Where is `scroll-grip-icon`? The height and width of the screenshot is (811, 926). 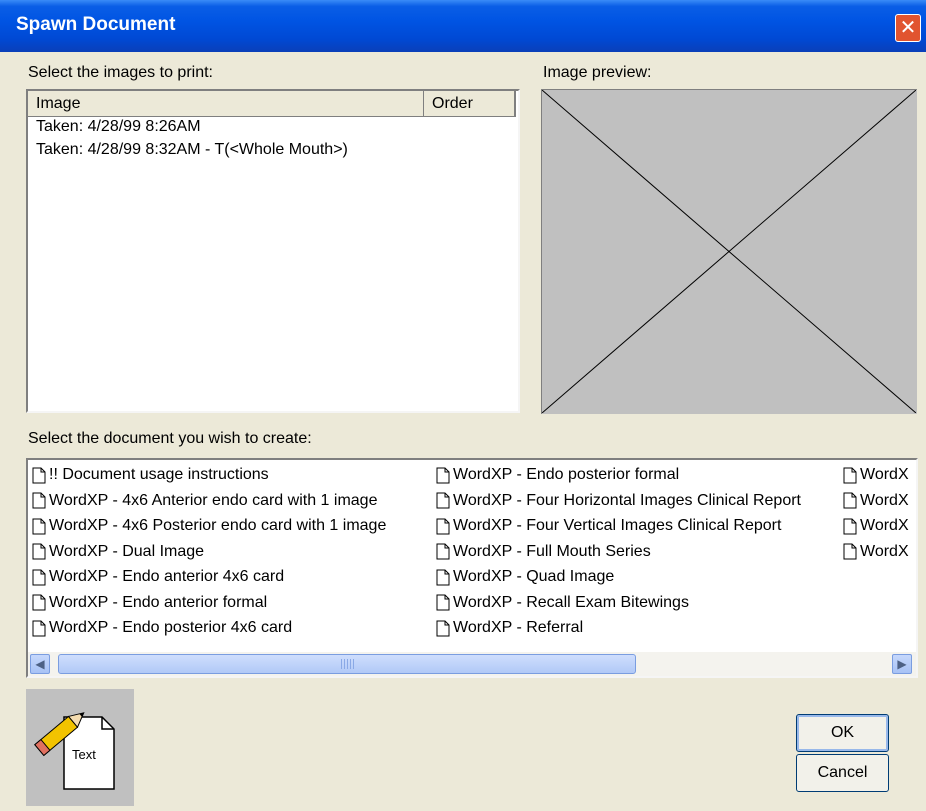 scroll-grip-icon is located at coordinates (348, 664).